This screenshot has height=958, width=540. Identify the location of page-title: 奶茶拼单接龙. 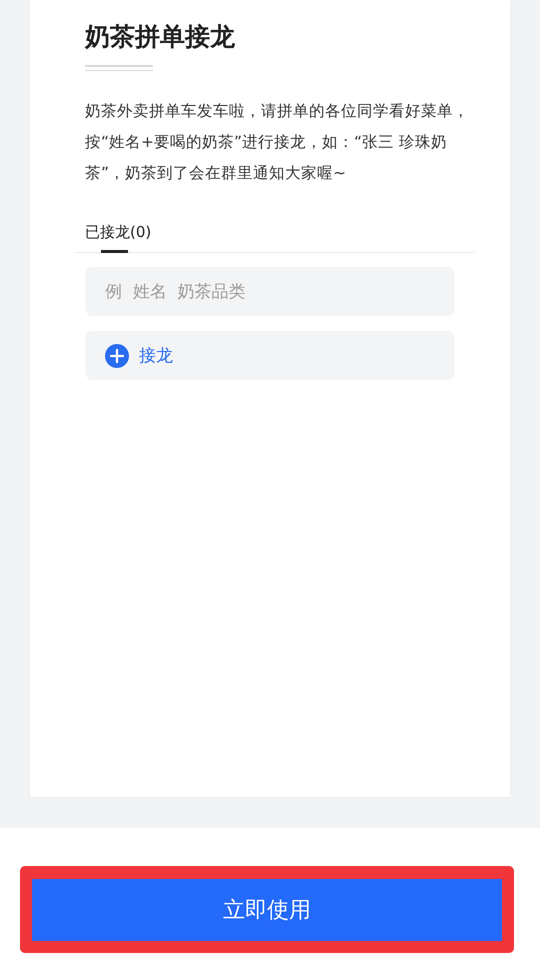
(160, 37).